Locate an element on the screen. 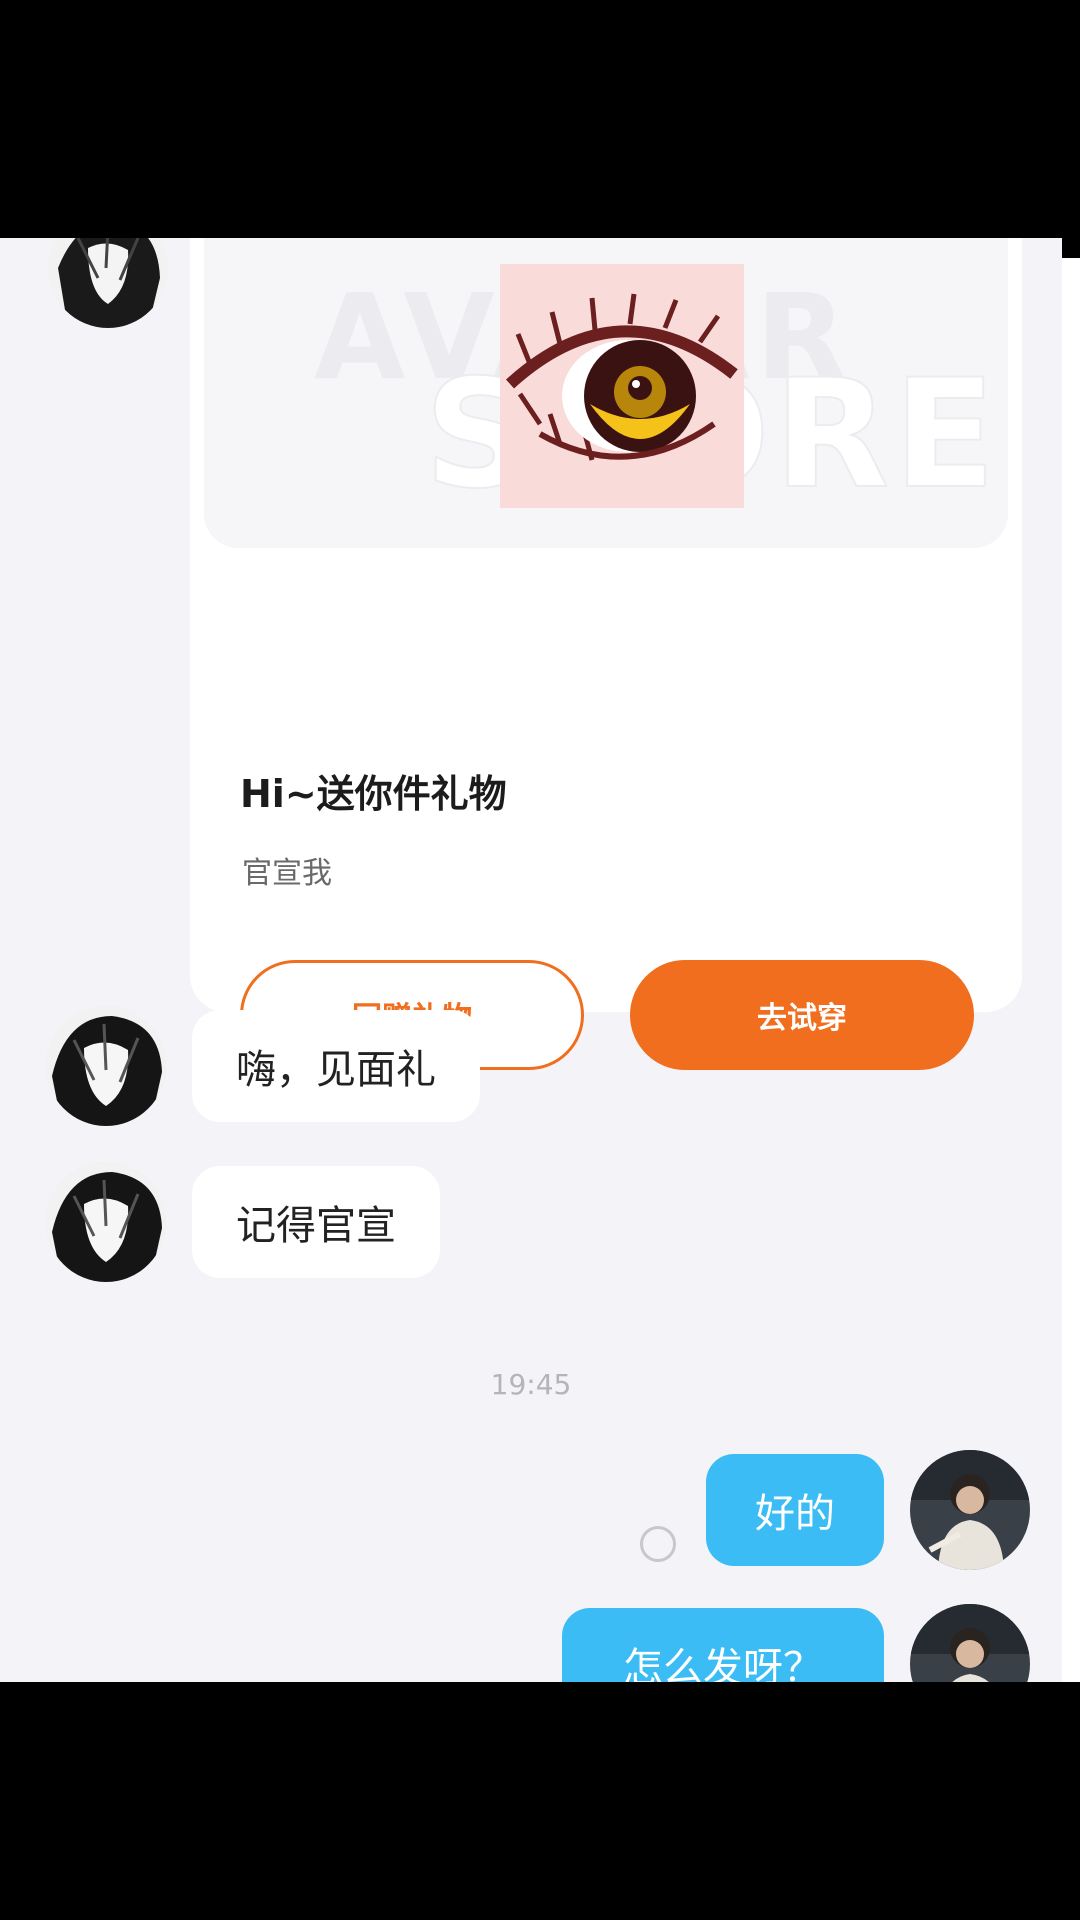 The height and width of the screenshot is (1920, 1080). try-on-button: 去试穿 is located at coordinates (802, 1015).